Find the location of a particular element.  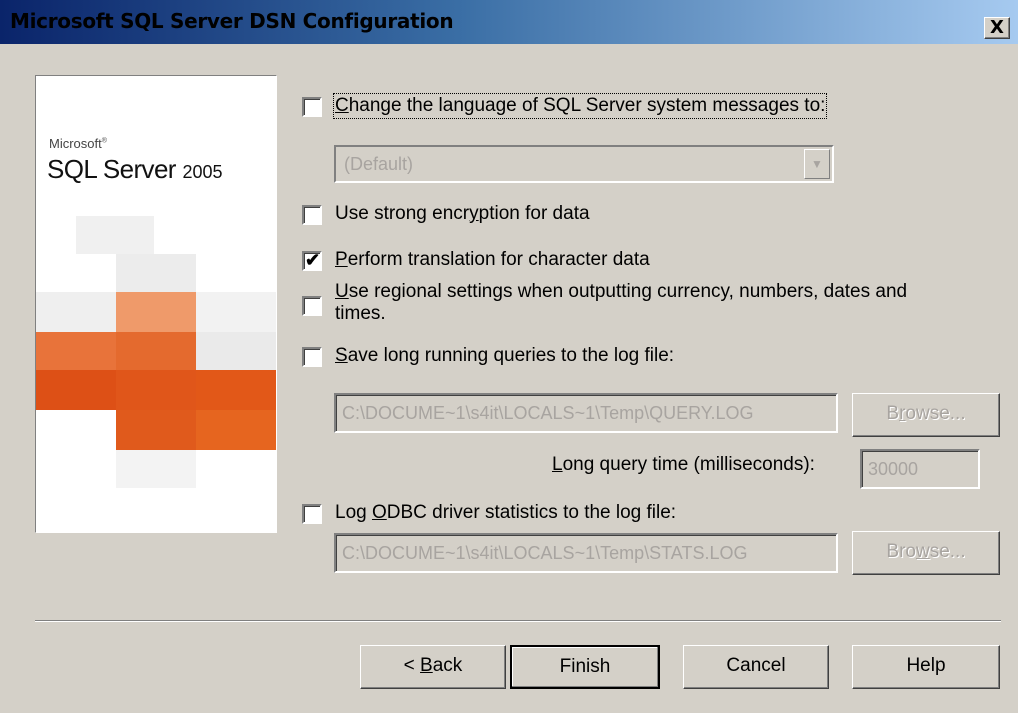

back-button: < Back is located at coordinates (433, 667).